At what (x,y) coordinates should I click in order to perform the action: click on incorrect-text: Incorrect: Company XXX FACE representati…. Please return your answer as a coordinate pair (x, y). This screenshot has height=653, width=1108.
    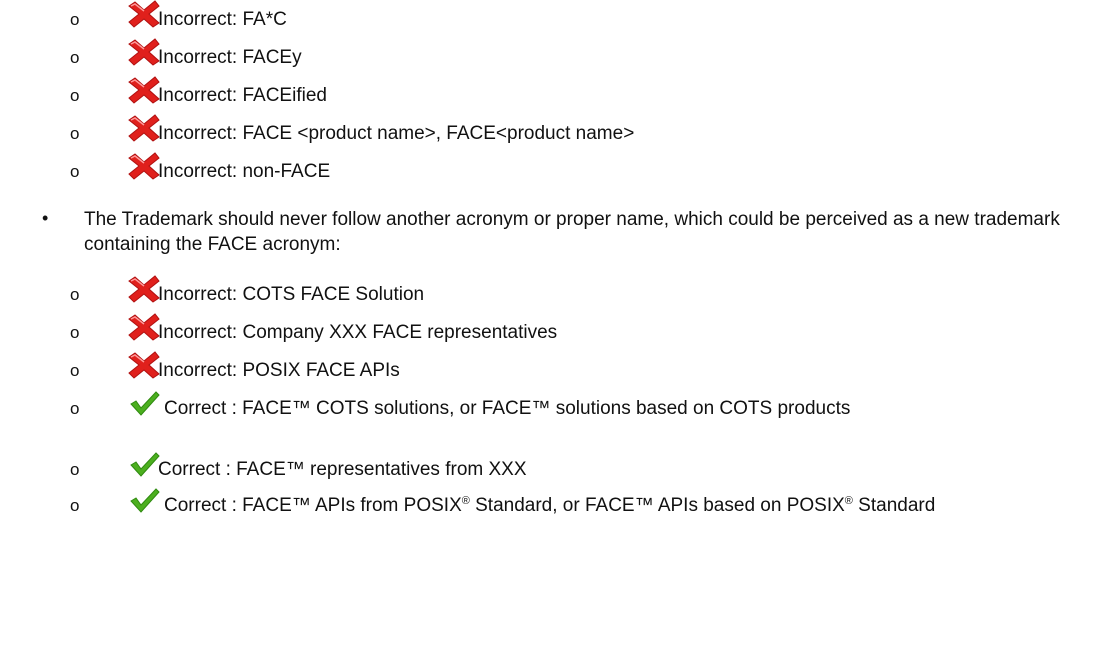
    Looking at the image, I should click on (358, 332).